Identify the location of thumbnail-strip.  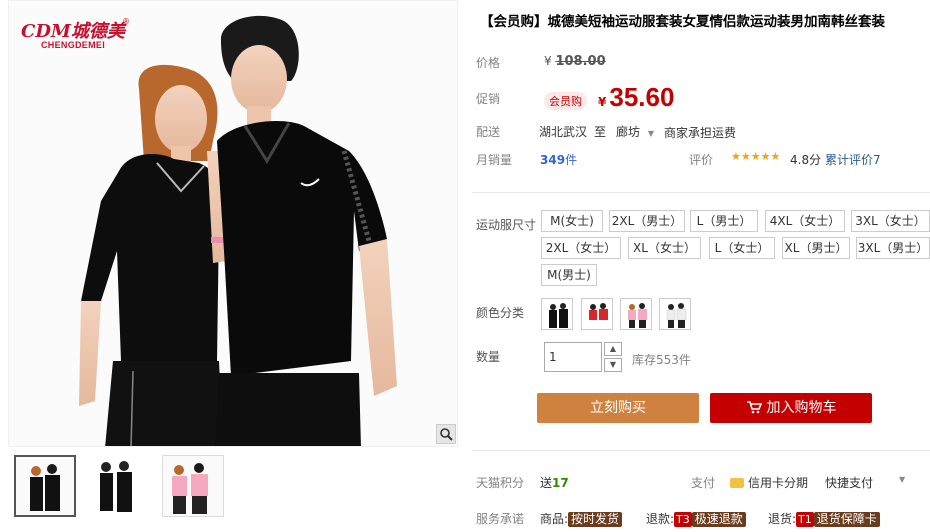
(232, 489).